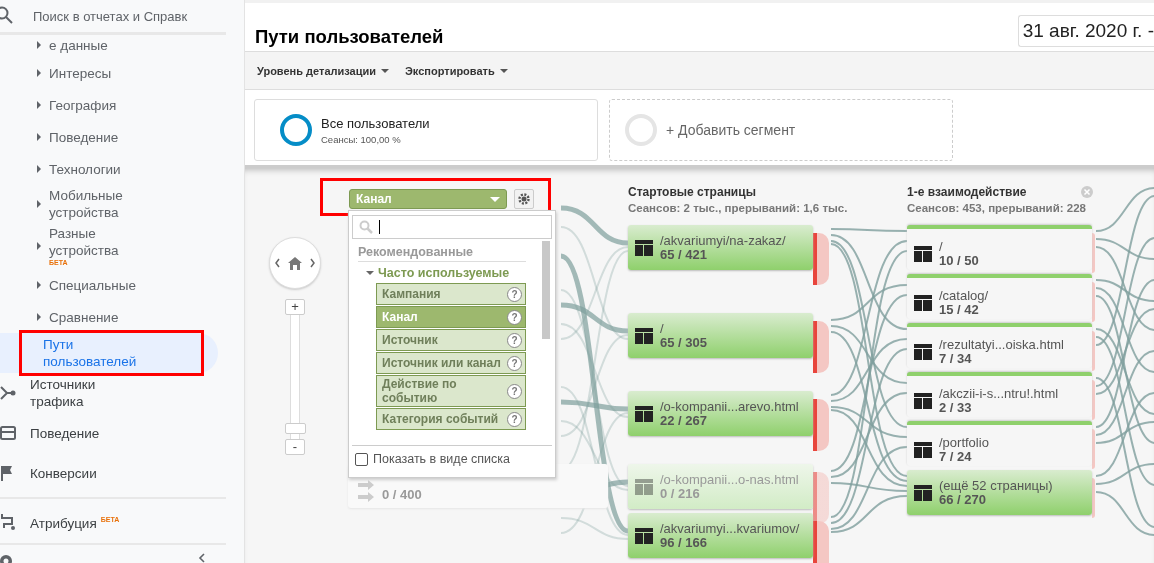 This screenshot has height=563, width=1154. Describe the element at coordinates (451, 317) in the screenshot. I see `dimension-option: Канал ?` at that location.